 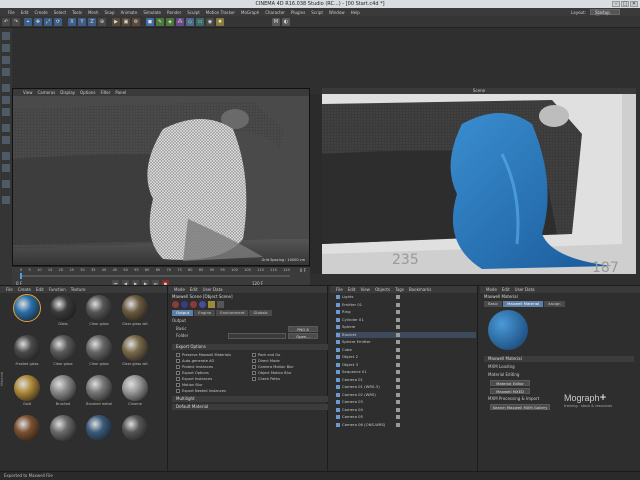 What do you see at coordinates (250, 347) in the screenshot?
I see `section-export-options: Export Options` at bounding box center [250, 347].